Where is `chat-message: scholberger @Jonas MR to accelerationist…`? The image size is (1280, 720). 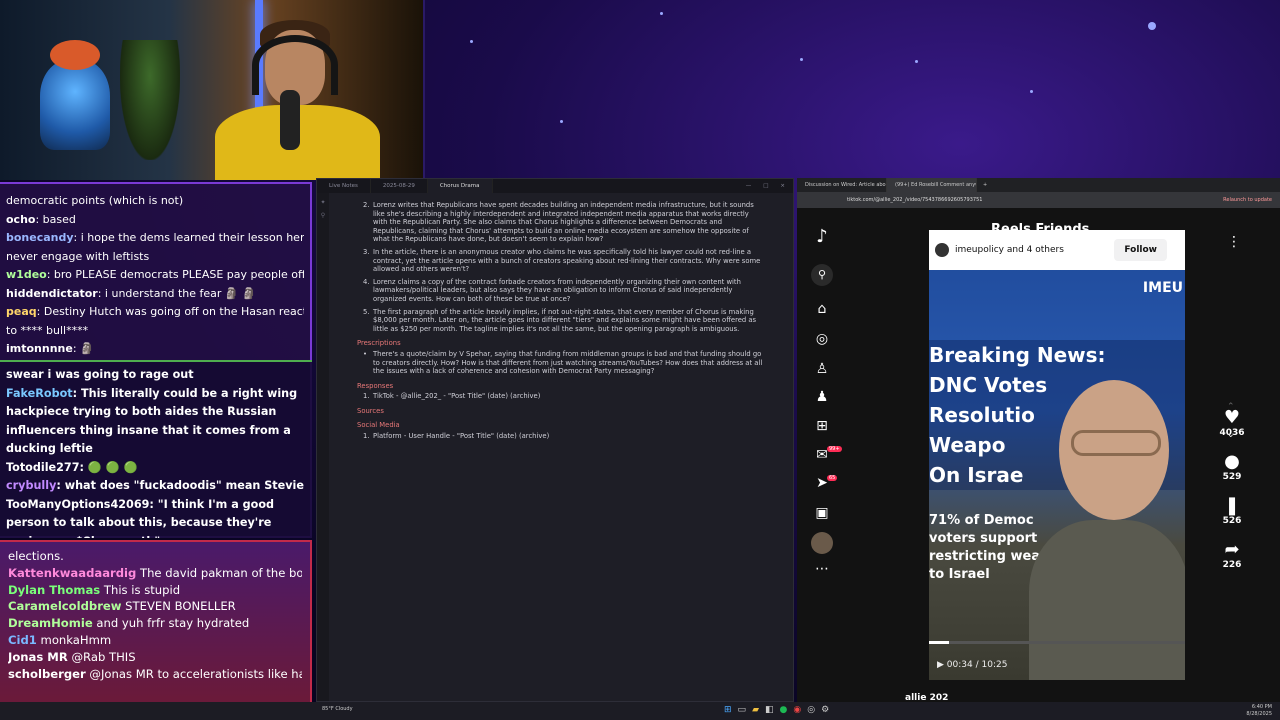 chat-message: scholberger @Jonas MR to accelerationist… is located at coordinates (155, 674).